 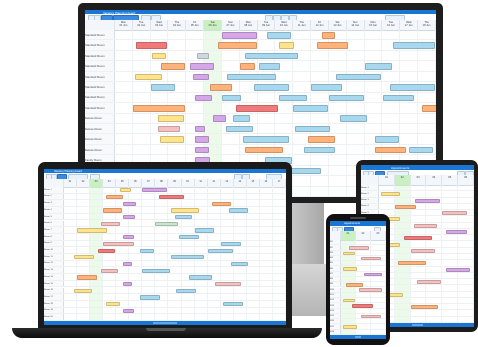 I want to click on date-header-cell: Fri 05 Jun, so click(x=195, y=25).